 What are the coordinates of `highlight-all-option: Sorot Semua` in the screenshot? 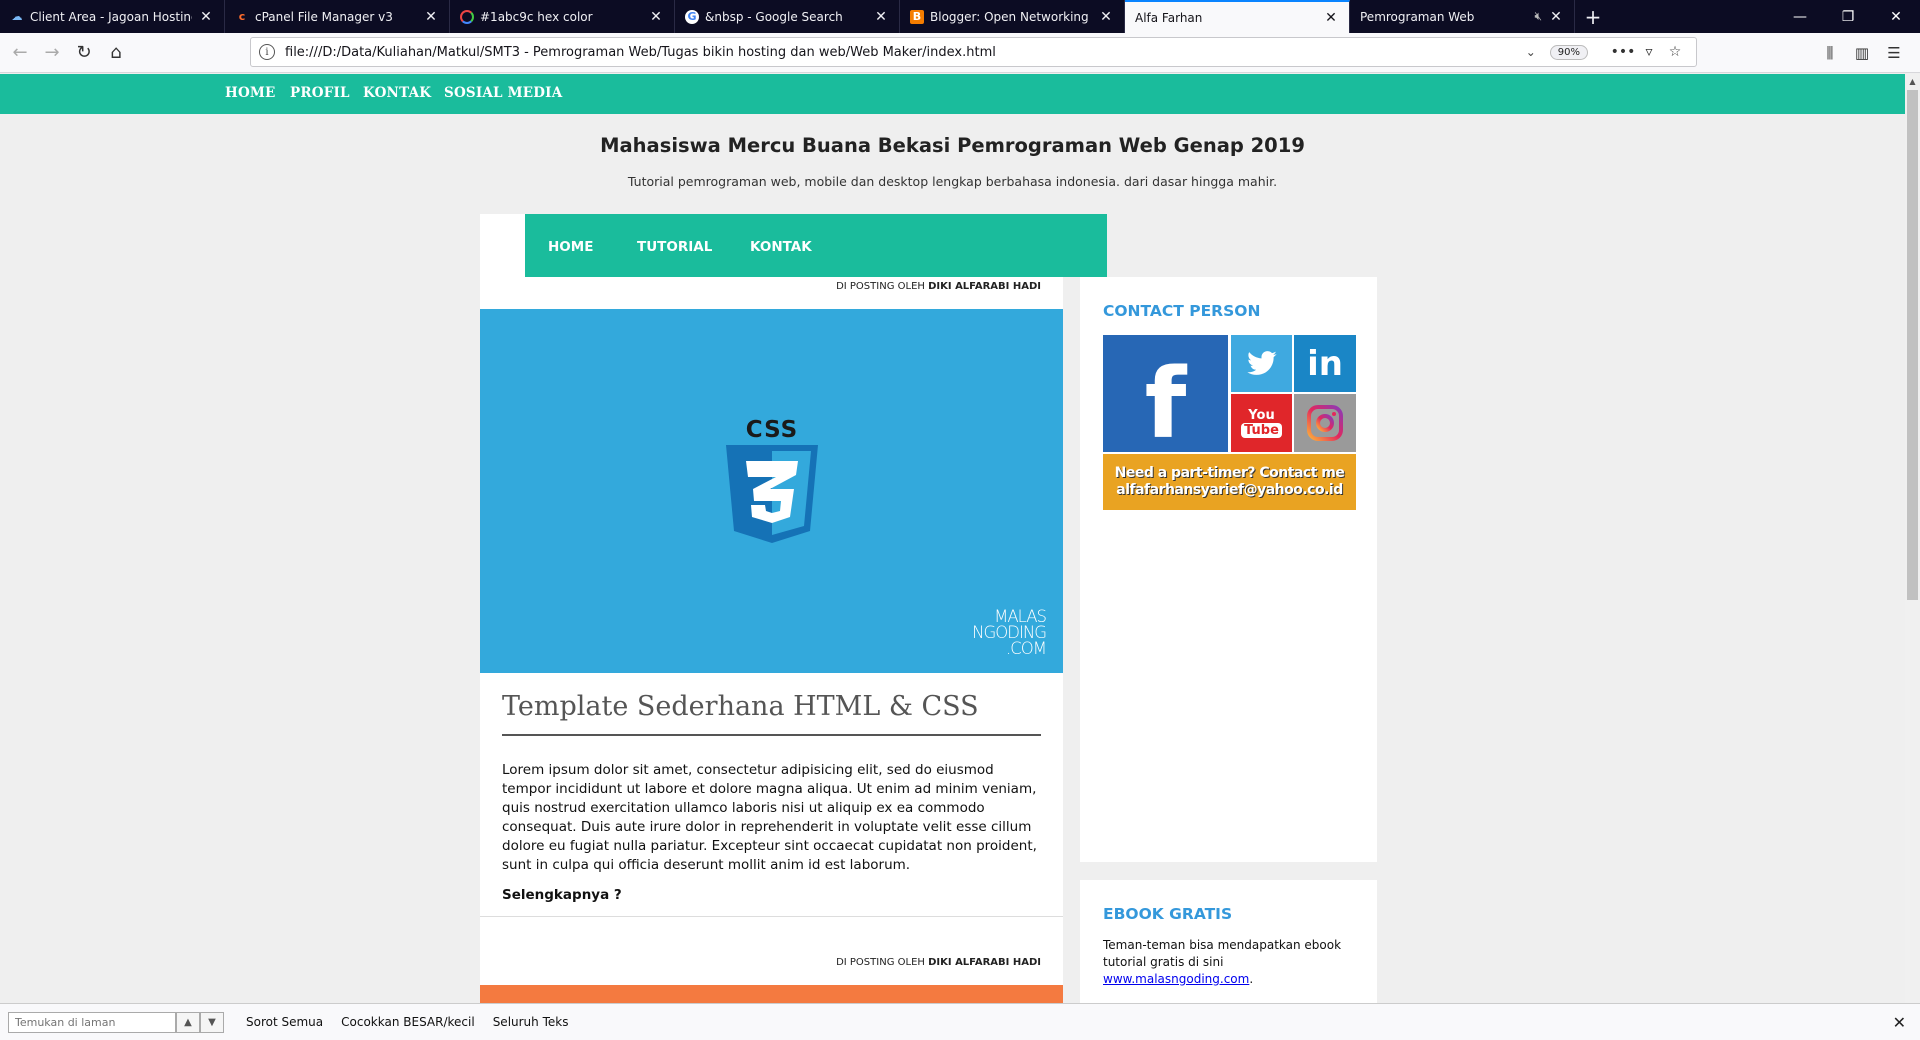 It's located at (284, 1022).